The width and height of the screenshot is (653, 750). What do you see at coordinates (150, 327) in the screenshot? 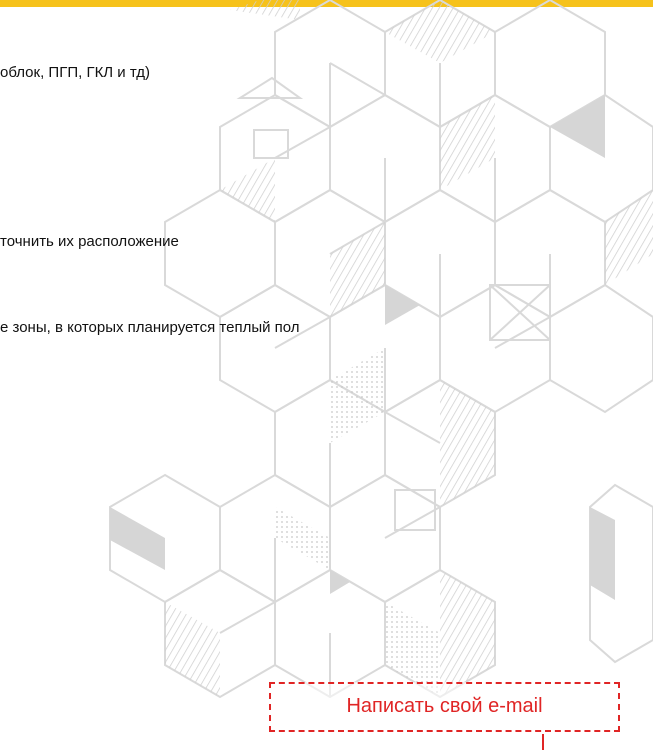
I see `note-line-heated-floor: е зоны, в которых планируется теплый пол` at bounding box center [150, 327].